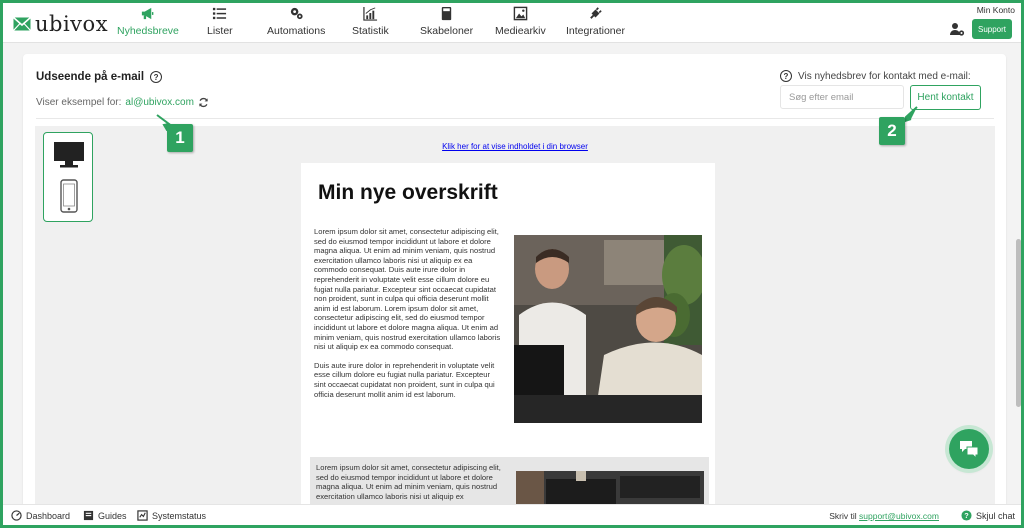 Image resolution: width=1024 pixels, height=528 pixels. I want to click on nav-item-statistik: Statistik, so click(370, 24).